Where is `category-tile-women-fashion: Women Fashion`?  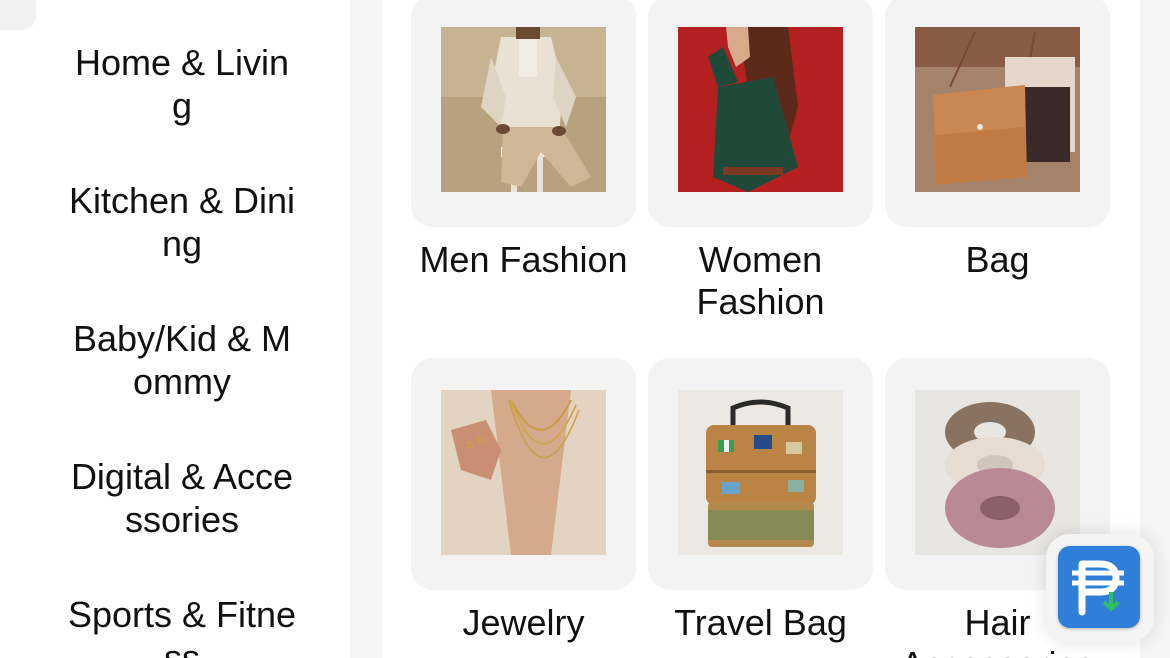 category-tile-women-fashion: Women Fashion is located at coordinates (760, 161).